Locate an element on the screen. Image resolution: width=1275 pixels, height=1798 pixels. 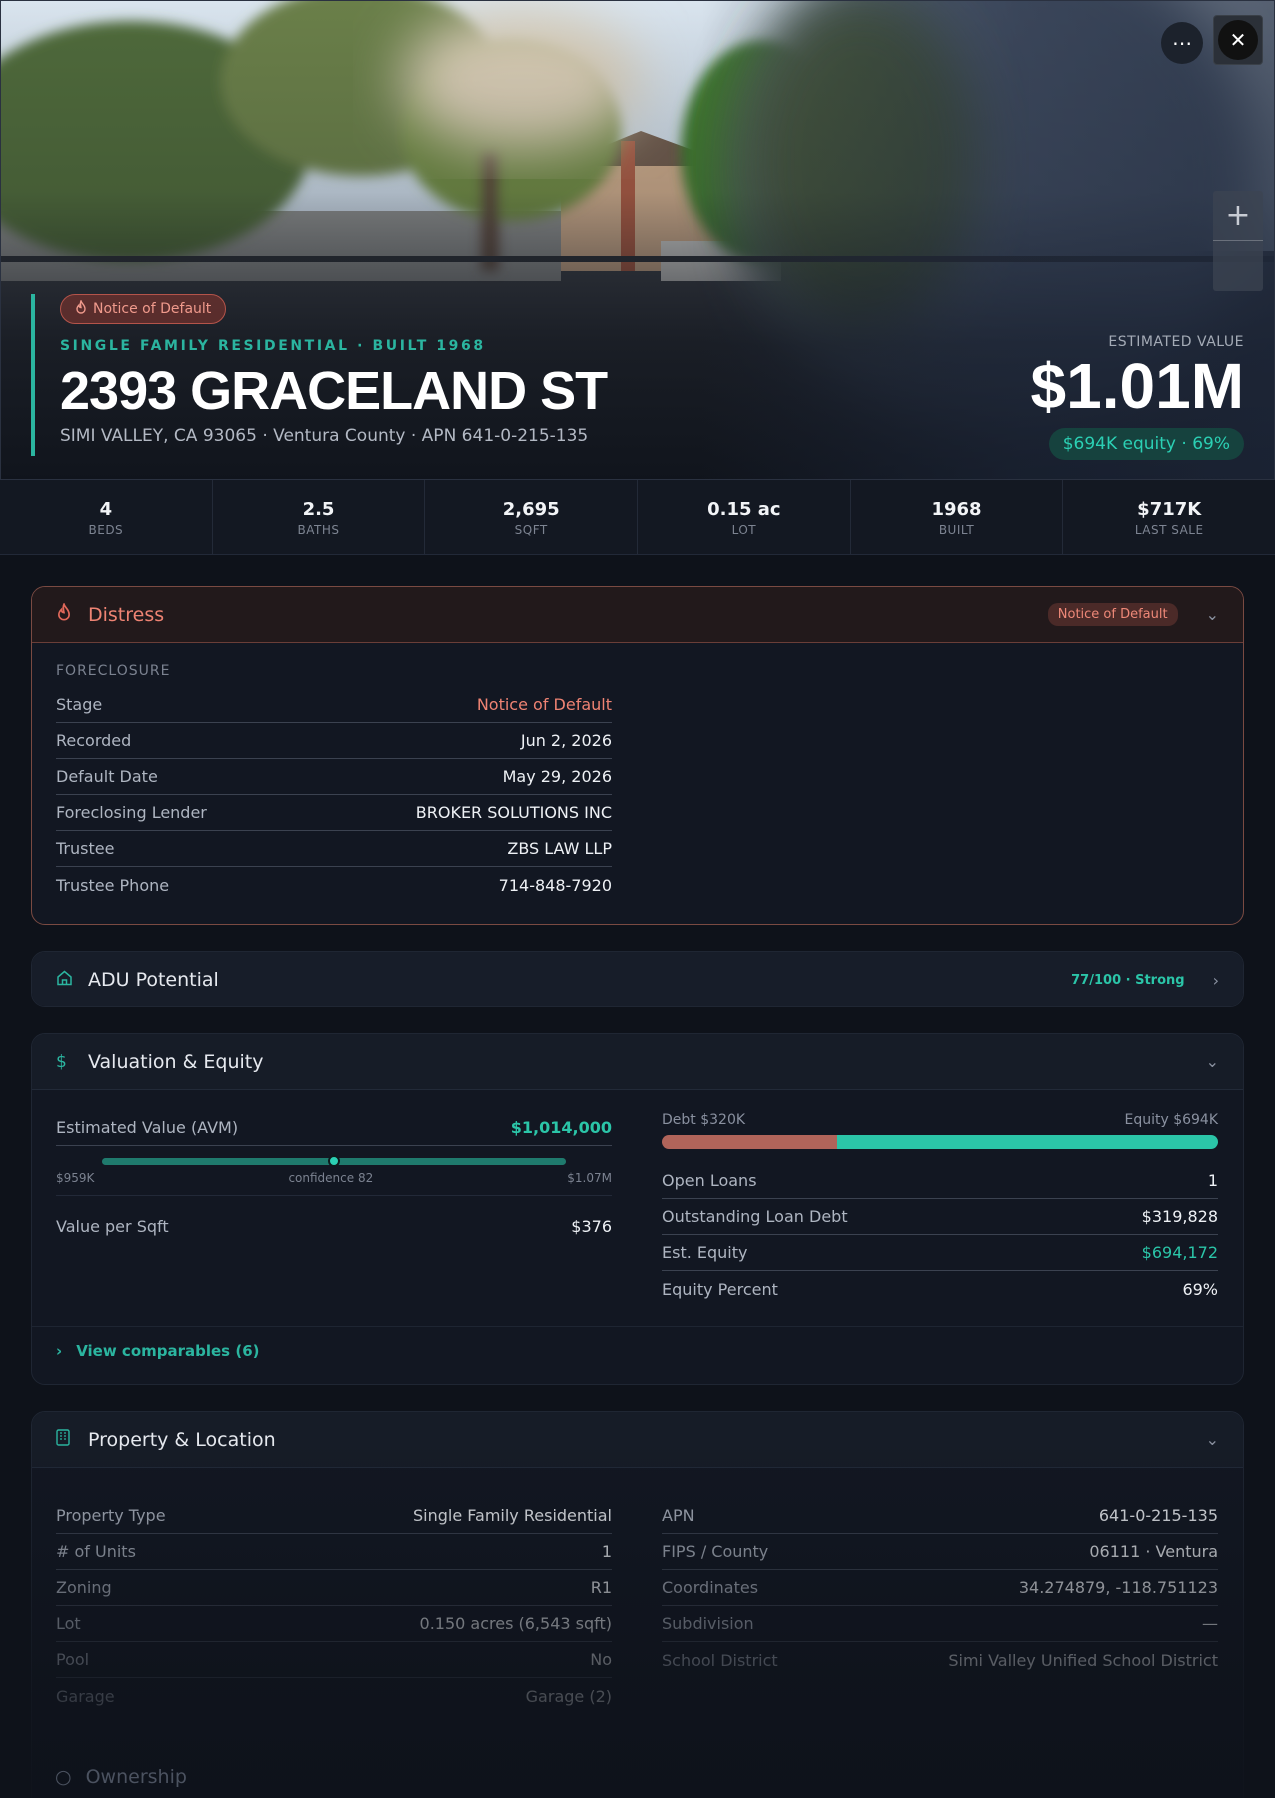
avm-row: Estimated Value (AVM) $1,014,000 is located at coordinates (334, 1128).